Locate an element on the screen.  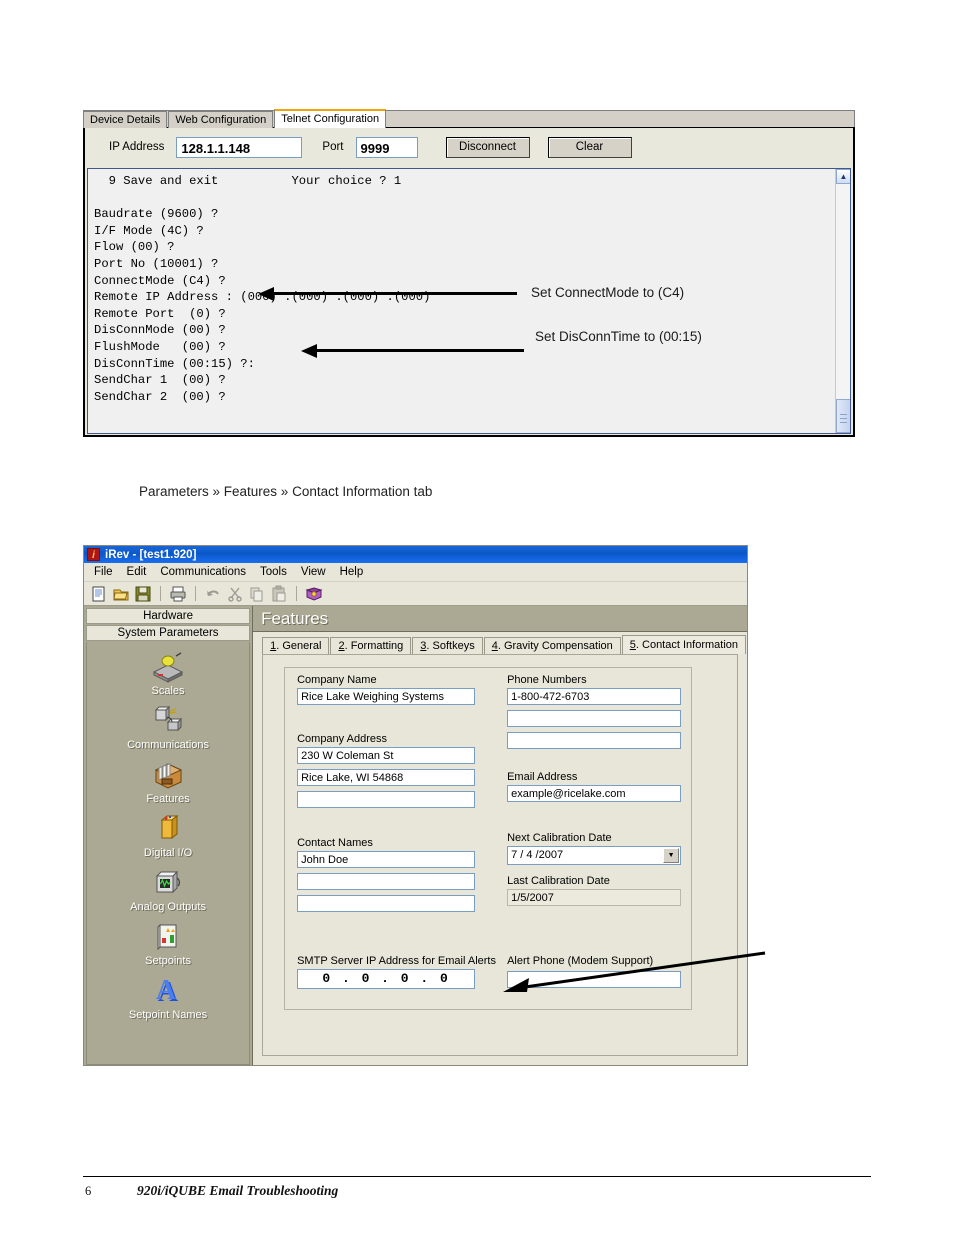
sidebar-item-digital-io-label: Digital I/O is located at coordinates (168, 853).